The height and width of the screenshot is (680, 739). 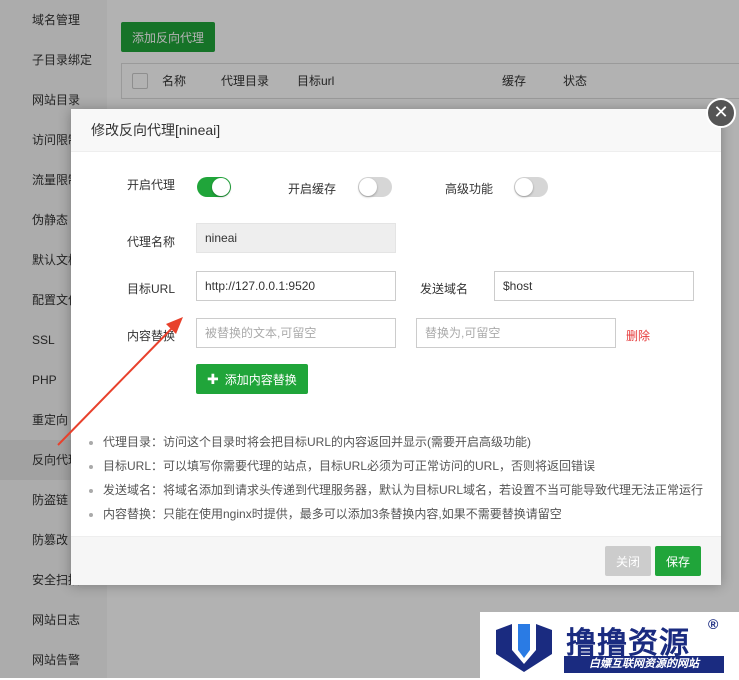 What do you see at coordinates (609, 645) in the screenshot?
I see `watermark-logo: 撸撸资源 ® 白嫖互联网资源的网站` at bounding box center [609, 645].